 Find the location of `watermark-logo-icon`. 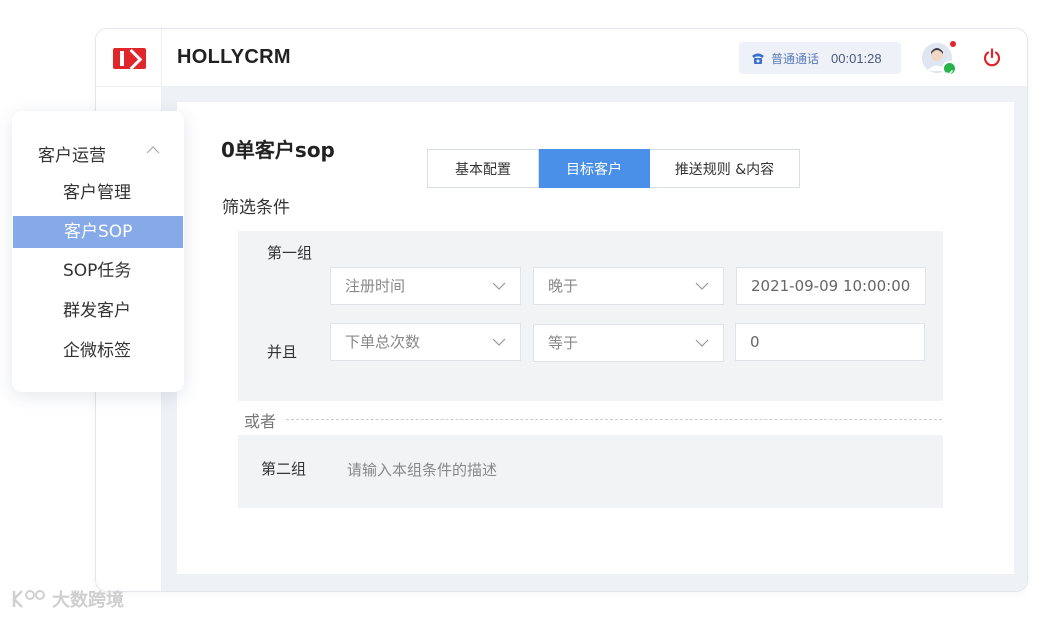

watermark-logo-icon is located at coordinates (28, 599).